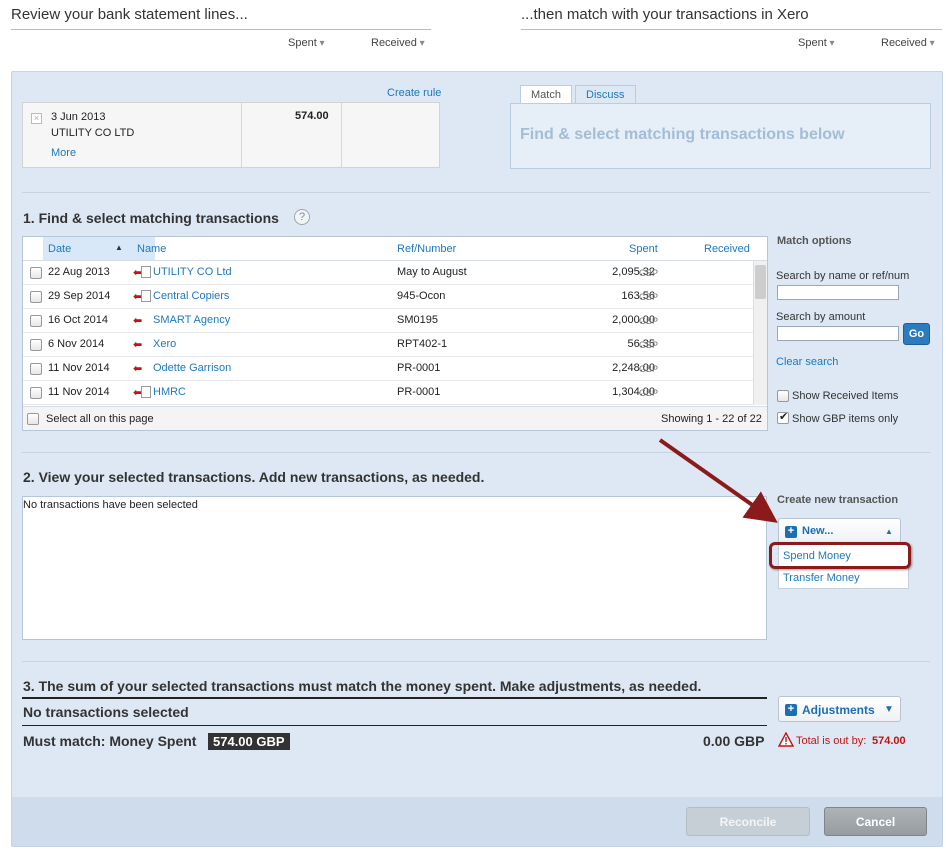 This screenshot has height=859, width=946. Describe the element at coordinates (843, 276) in the screenshot. I see `search-name-label: Search by name or ref/num` at that location.